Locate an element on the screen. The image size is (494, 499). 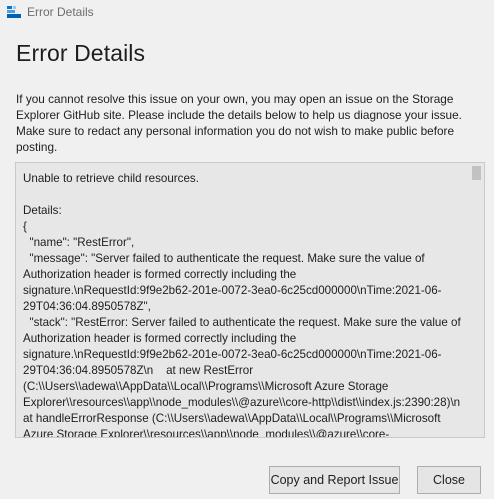
title-bar: Error Details is located at coordinates (247, 14).